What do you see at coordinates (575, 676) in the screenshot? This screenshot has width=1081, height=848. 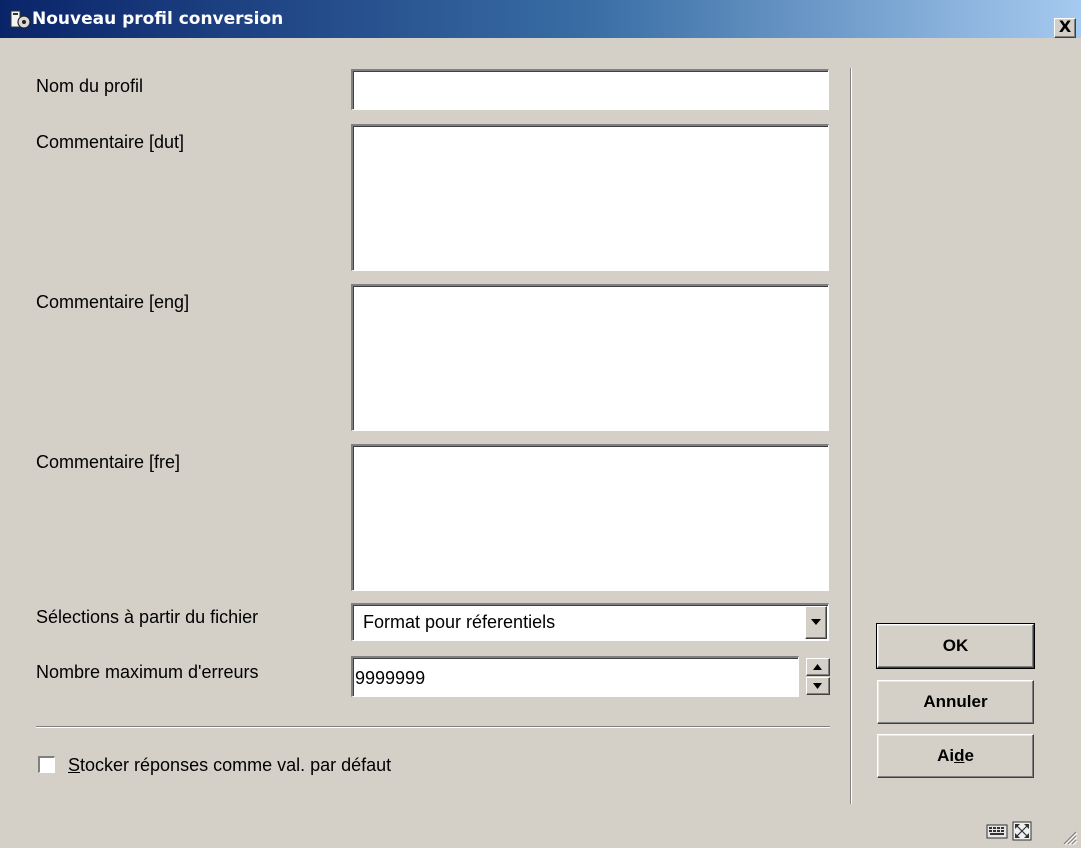 I see `max-errors-input: 9999999` at bounding box center [575, 676].